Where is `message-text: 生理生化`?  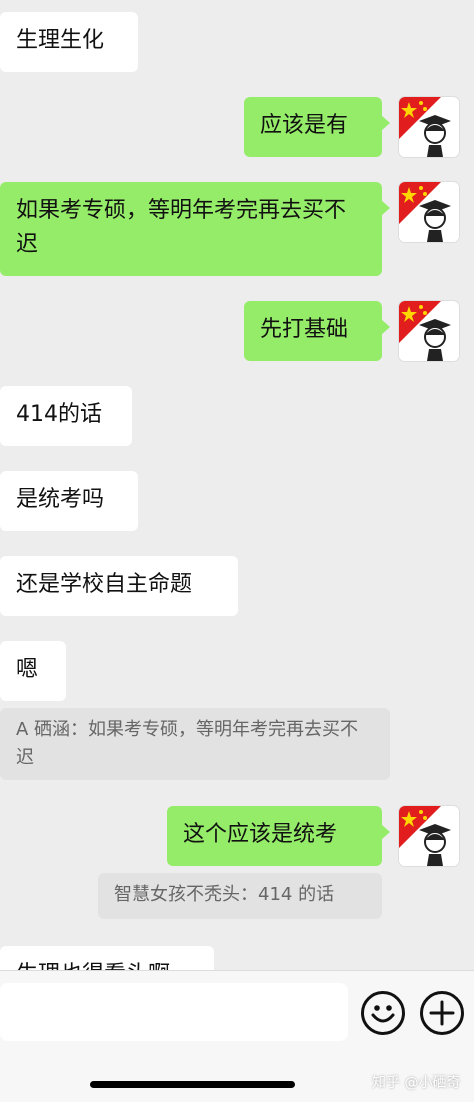 message-text: 生理生化 is located at coordinates (60, 40).